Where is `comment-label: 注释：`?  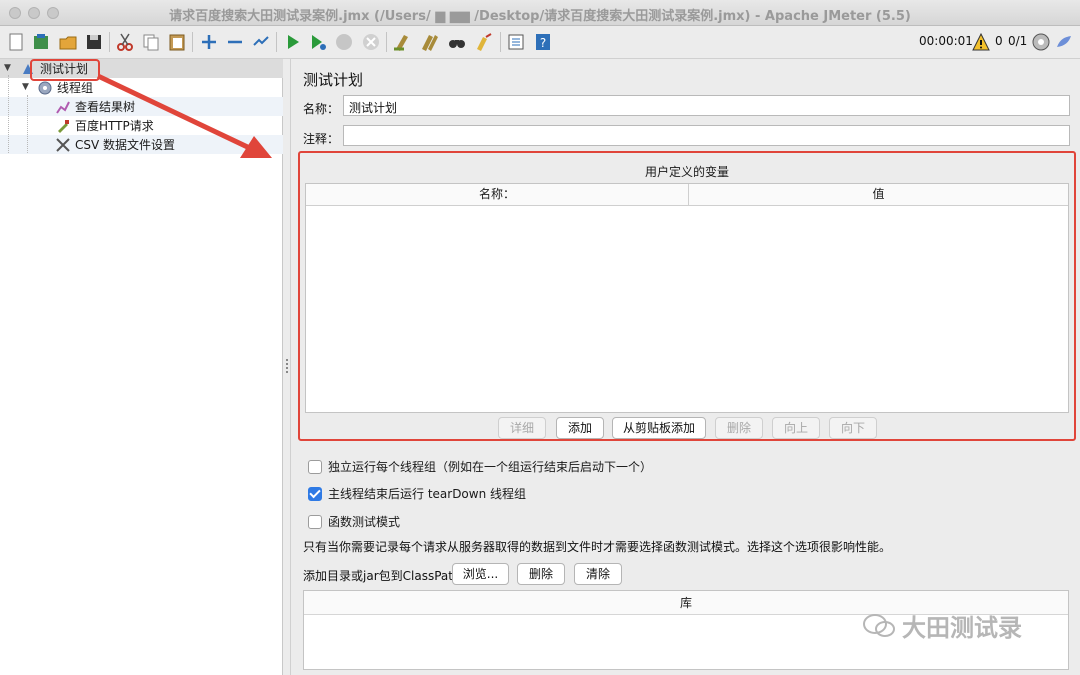
comment-label: 注释： is located at coordinates (321, 139).